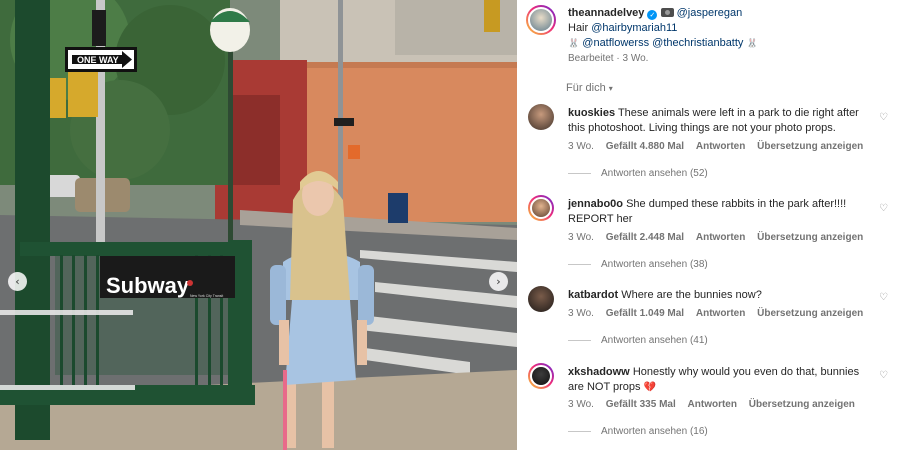  Describe the element at coordinates (645, 146) in the screenshot. I see `comment-likes: Gefällt 4.880 Mal` at that location.